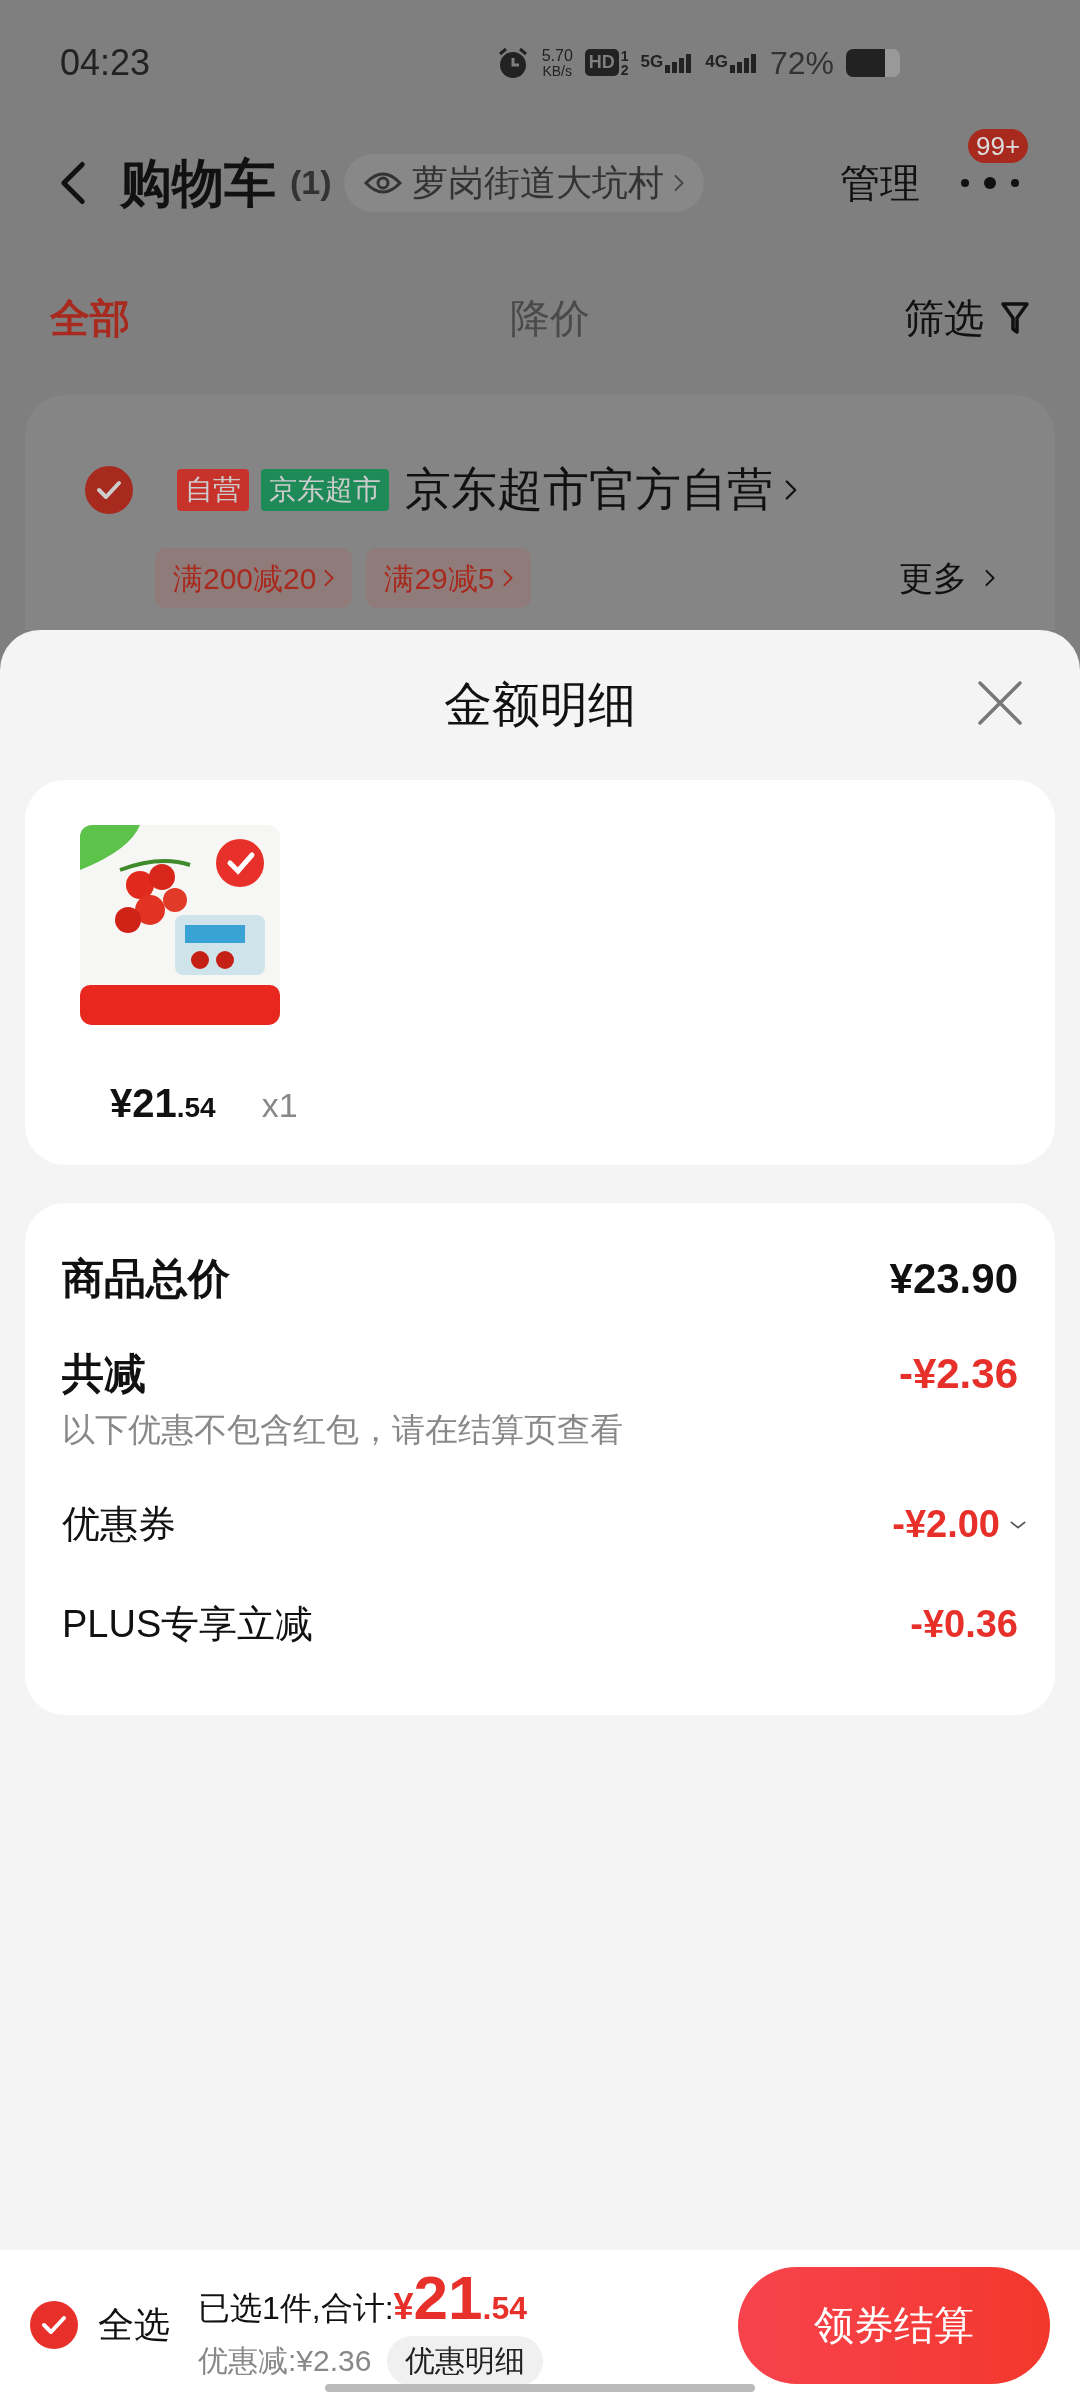 The image size is (1080, 2400). Describe the element at coordinates (873, 62) in the screenshot. I see `battery-icon` at that location.